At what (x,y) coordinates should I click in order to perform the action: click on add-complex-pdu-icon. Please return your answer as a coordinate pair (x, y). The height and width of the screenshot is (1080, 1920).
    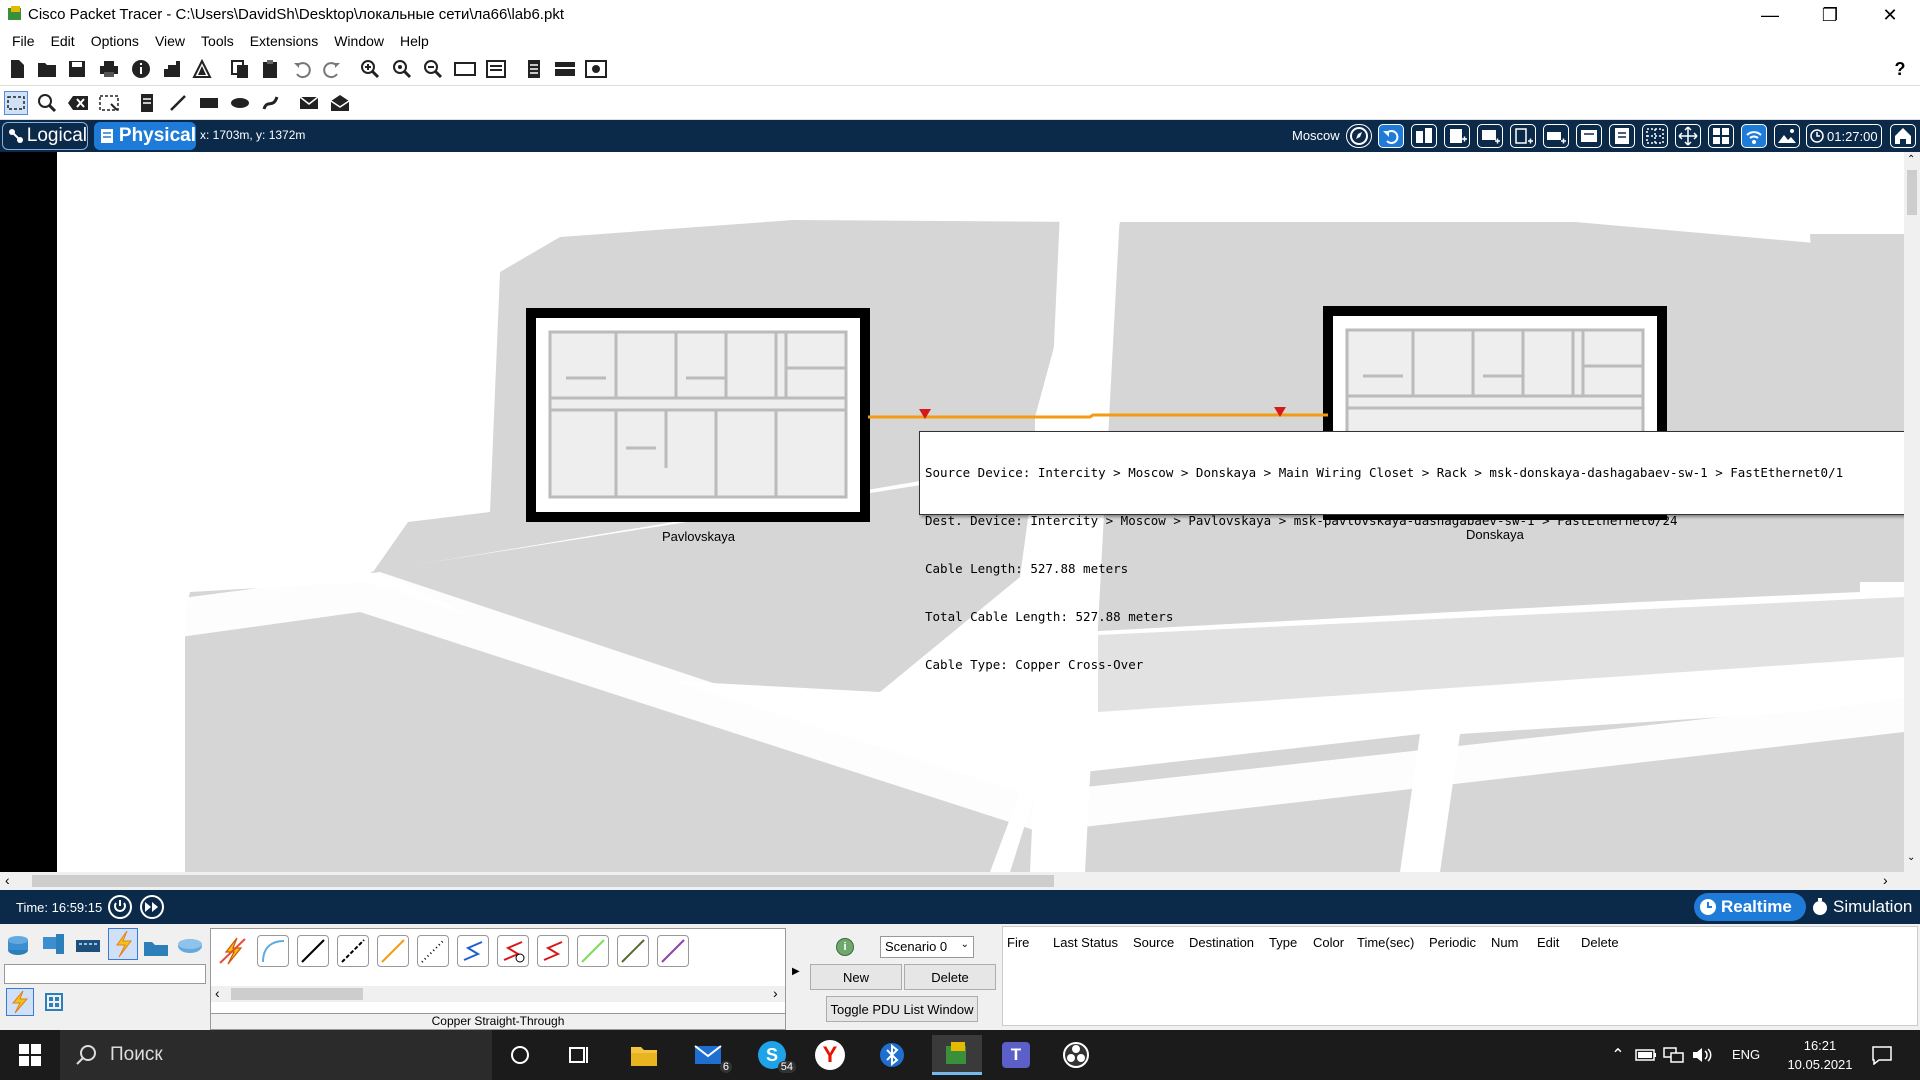
    Looking at the image, I should click on (340, 103).